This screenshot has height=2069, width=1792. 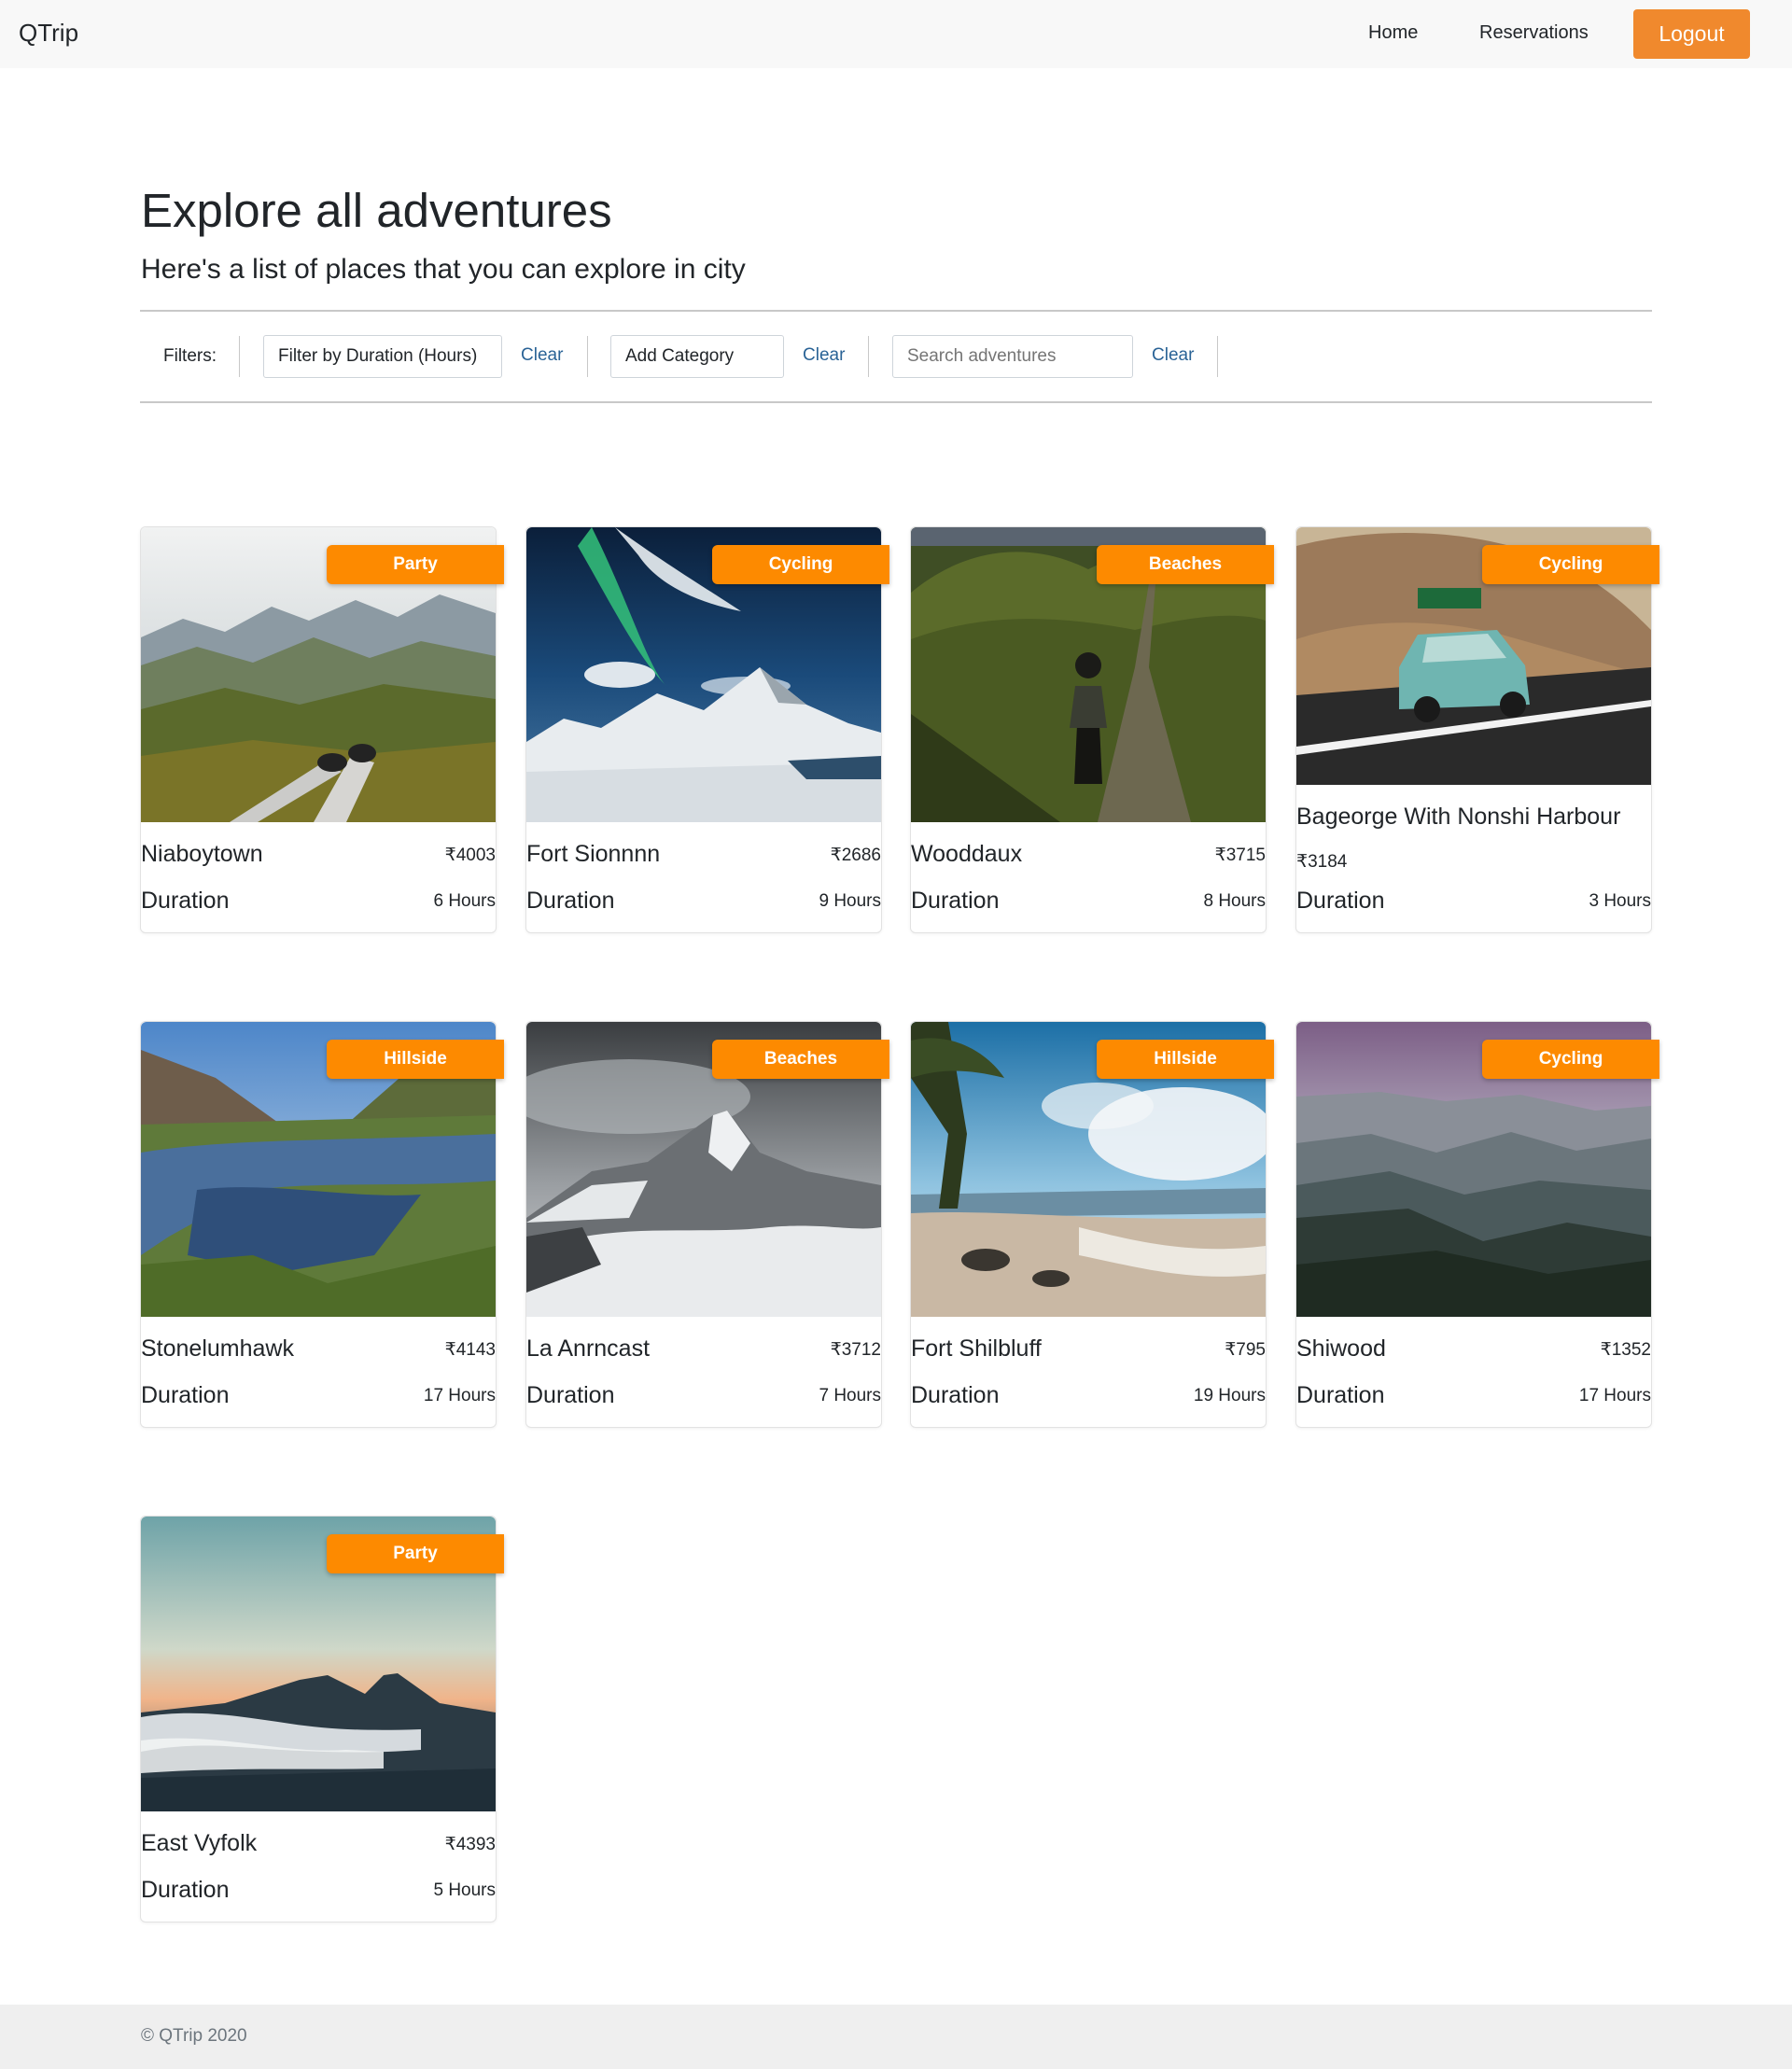 What do you see at coordinates (1477, 1224) in the screenshot?
I see `adventure-card: Cycling Shiwood ₹1352 Duration 17 Hours` at bounding box center [1477, 1224].